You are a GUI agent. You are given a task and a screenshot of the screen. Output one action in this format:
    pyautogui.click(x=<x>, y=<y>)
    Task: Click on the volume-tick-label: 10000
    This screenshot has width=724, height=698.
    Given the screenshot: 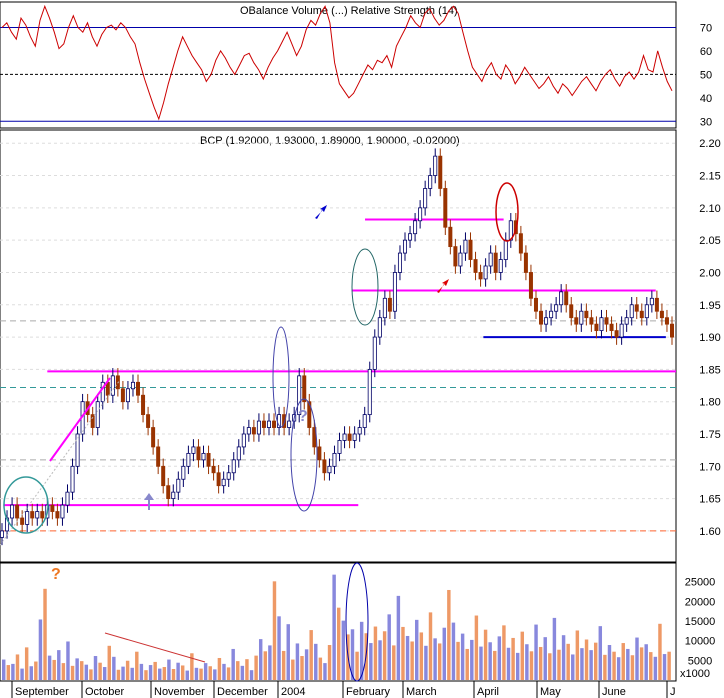 What is the action you would take?
    pyautogui.click(x=700, y=642)
    